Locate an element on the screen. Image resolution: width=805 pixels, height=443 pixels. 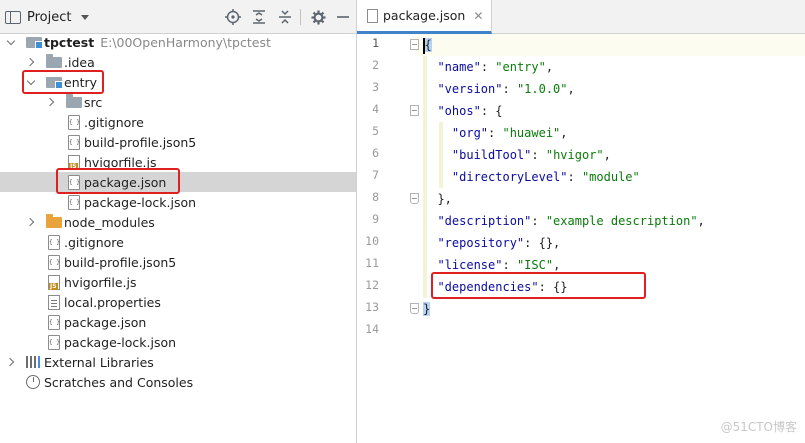
project-path-hint: E:\00OpenHarmony\tpctest is located at coordinates (185, 42).